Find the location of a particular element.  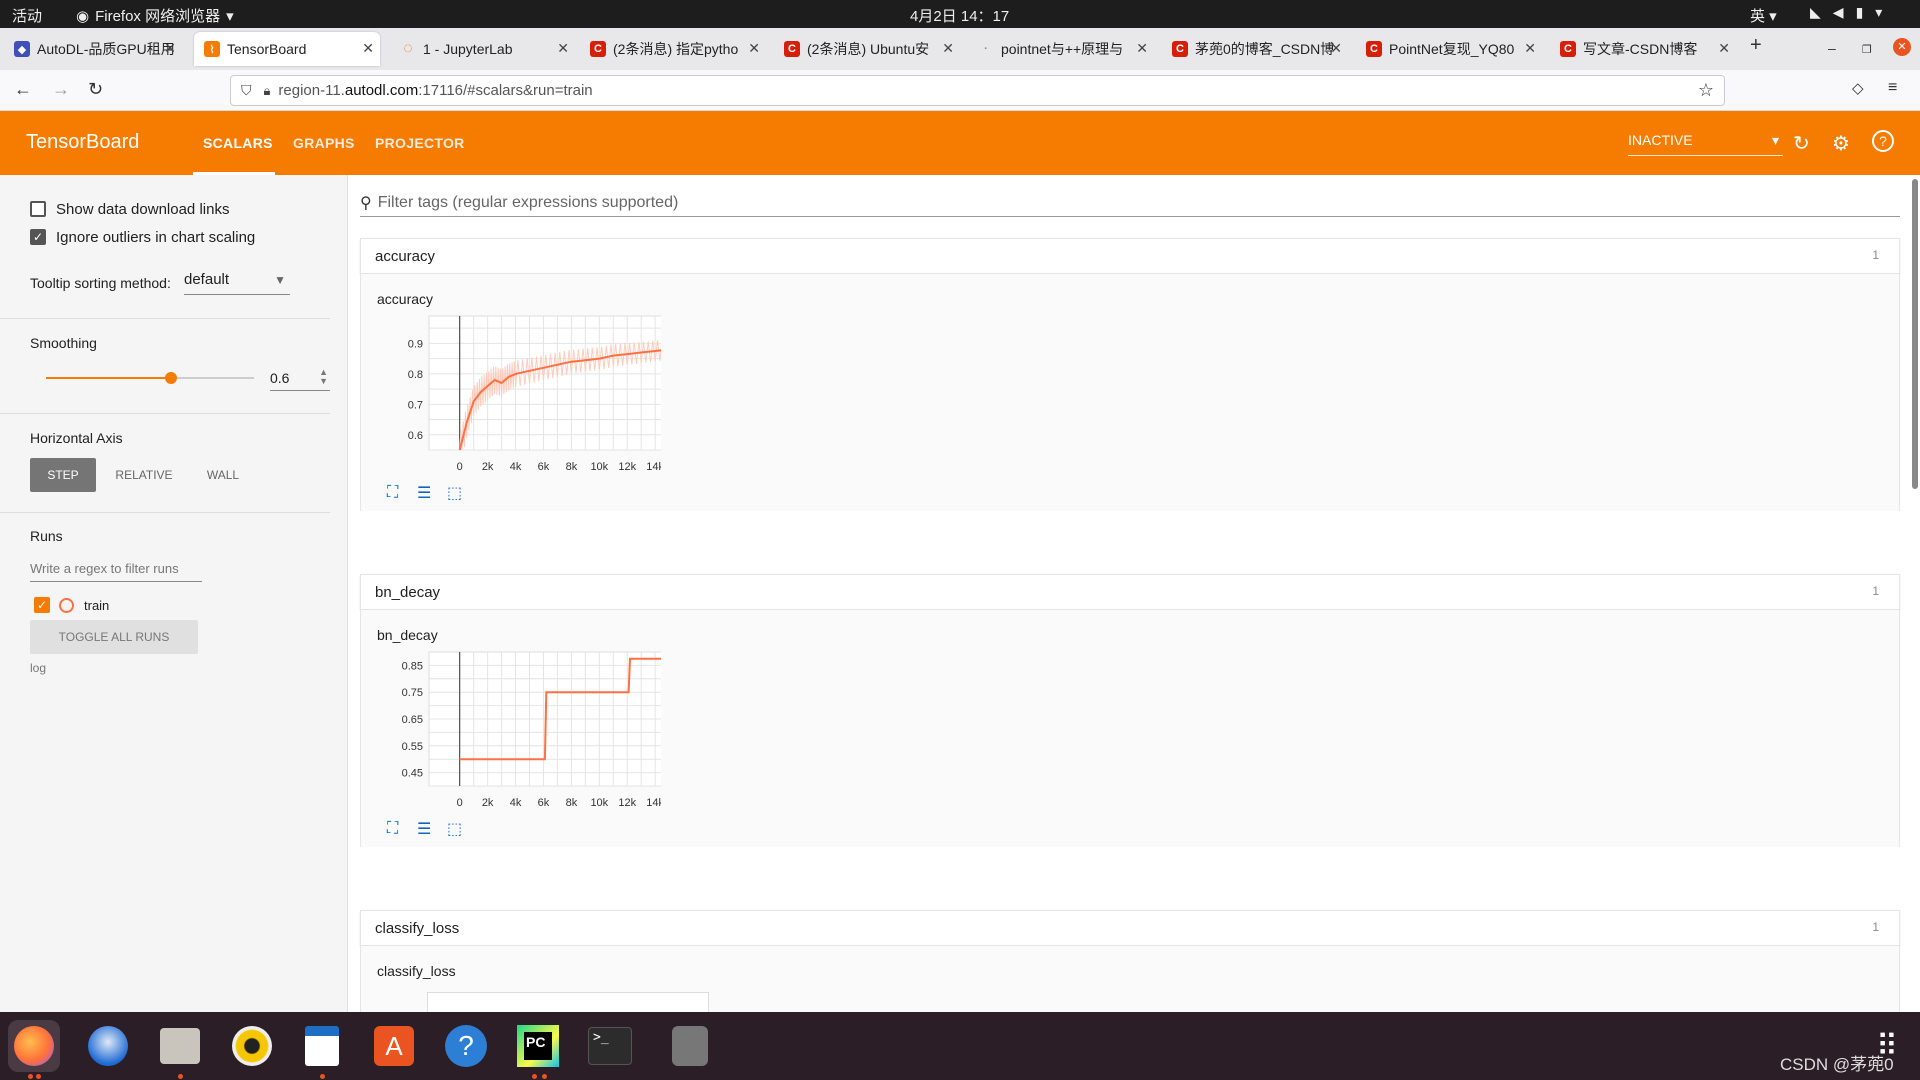

category-header-bn-decay: bn_decay 1 is located at coordinates (1130, 592).